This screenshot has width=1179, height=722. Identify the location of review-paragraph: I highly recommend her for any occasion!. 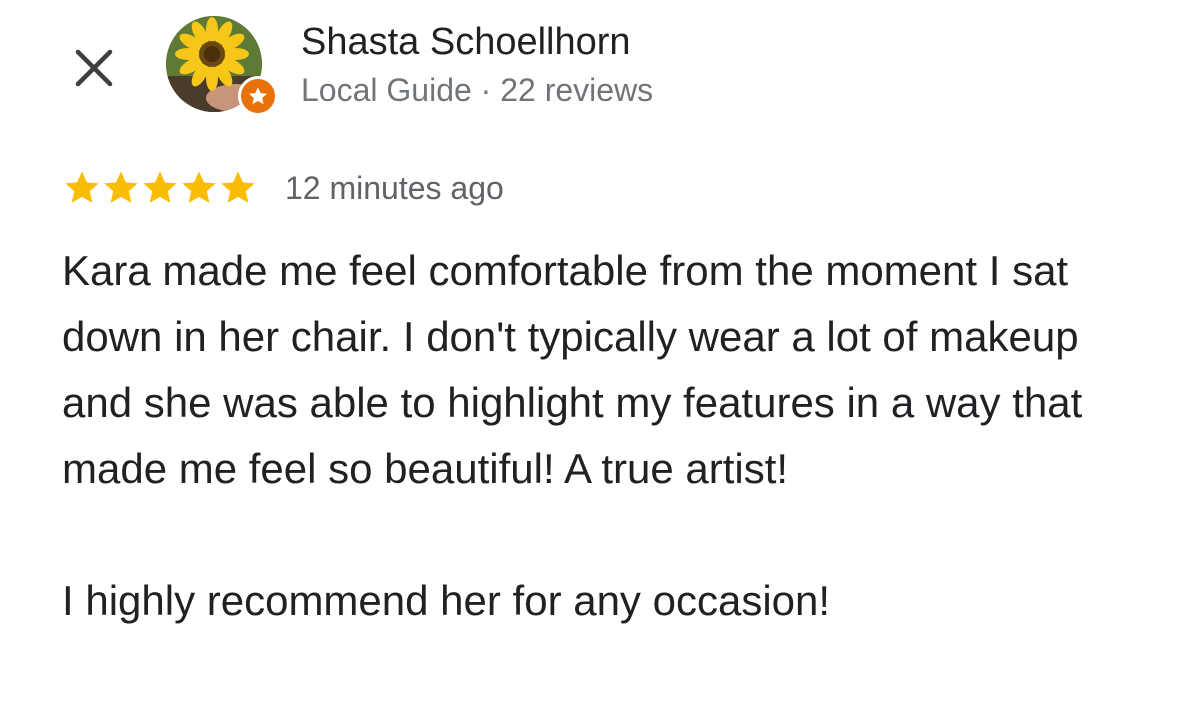
(446, 600).